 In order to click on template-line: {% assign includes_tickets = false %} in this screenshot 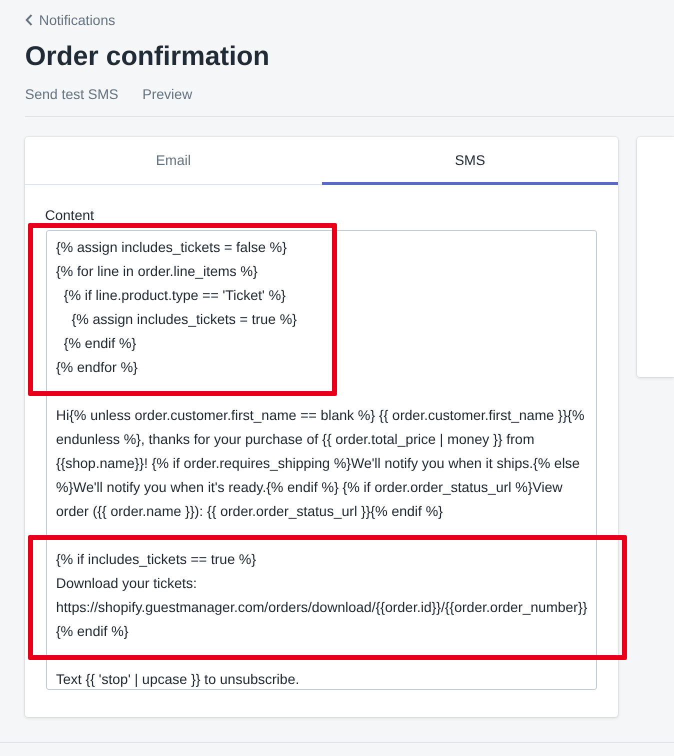, I will do `click(172, 247)`.